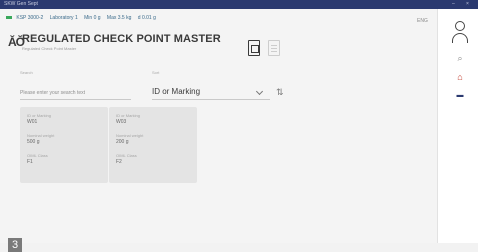 This screenshot has height=252, width=478. I want to click on report-icon, so click(254, 48).